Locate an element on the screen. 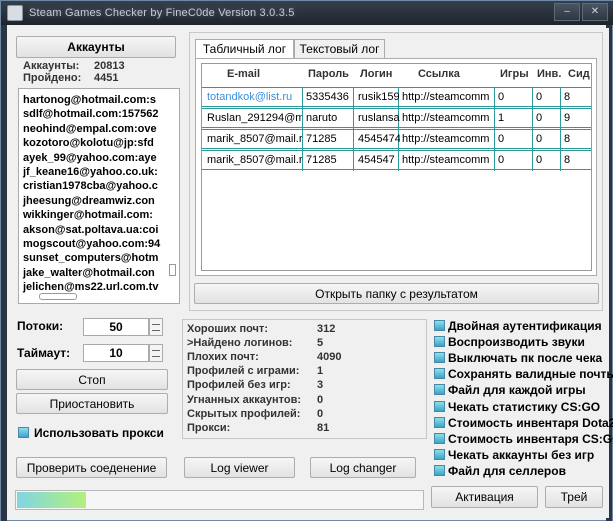 Image resolution: width=613 pixels, height=521 pixels. table-column-header: Пароль is located at coordinates (328, 74).